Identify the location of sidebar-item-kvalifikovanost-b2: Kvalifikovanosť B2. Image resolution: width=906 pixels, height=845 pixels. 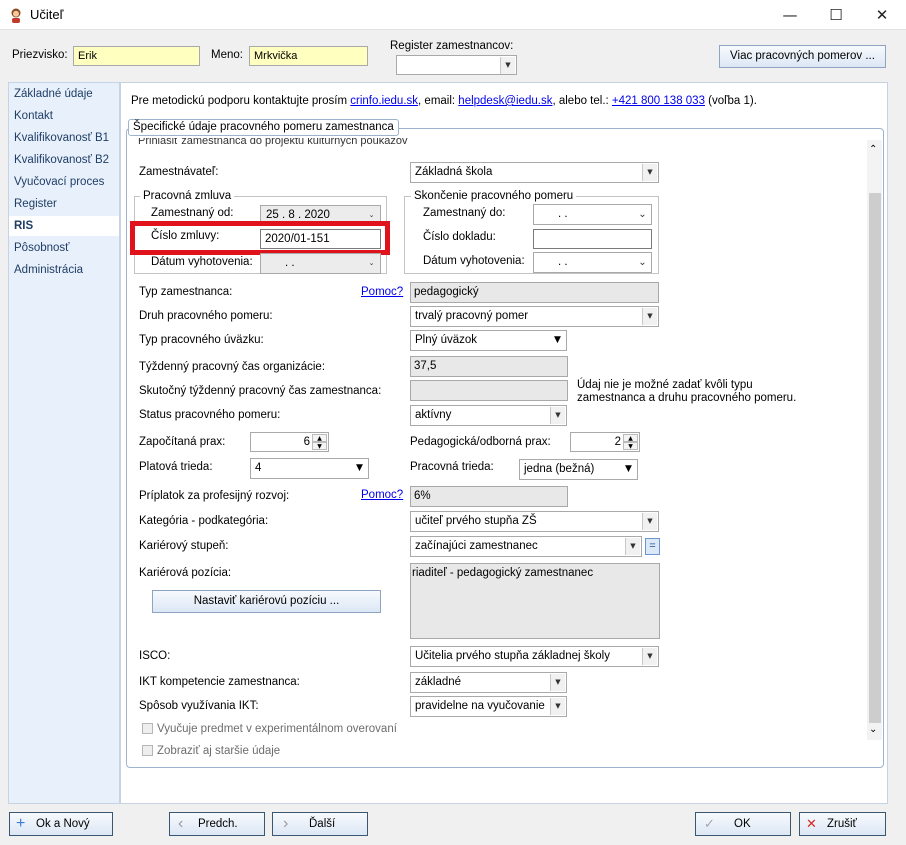
(61, 160).